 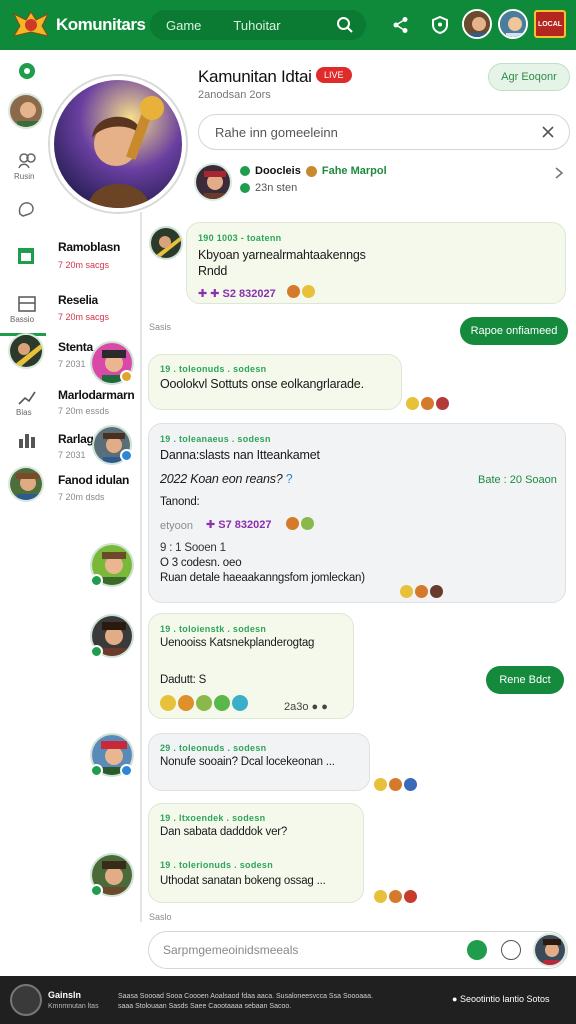 What do you see at coordinates (262, 384) in the screenshot?
I see `message-text: Ooolokvl Sottuts onse eolkangrlarade.` at bounding box center [262, 384].